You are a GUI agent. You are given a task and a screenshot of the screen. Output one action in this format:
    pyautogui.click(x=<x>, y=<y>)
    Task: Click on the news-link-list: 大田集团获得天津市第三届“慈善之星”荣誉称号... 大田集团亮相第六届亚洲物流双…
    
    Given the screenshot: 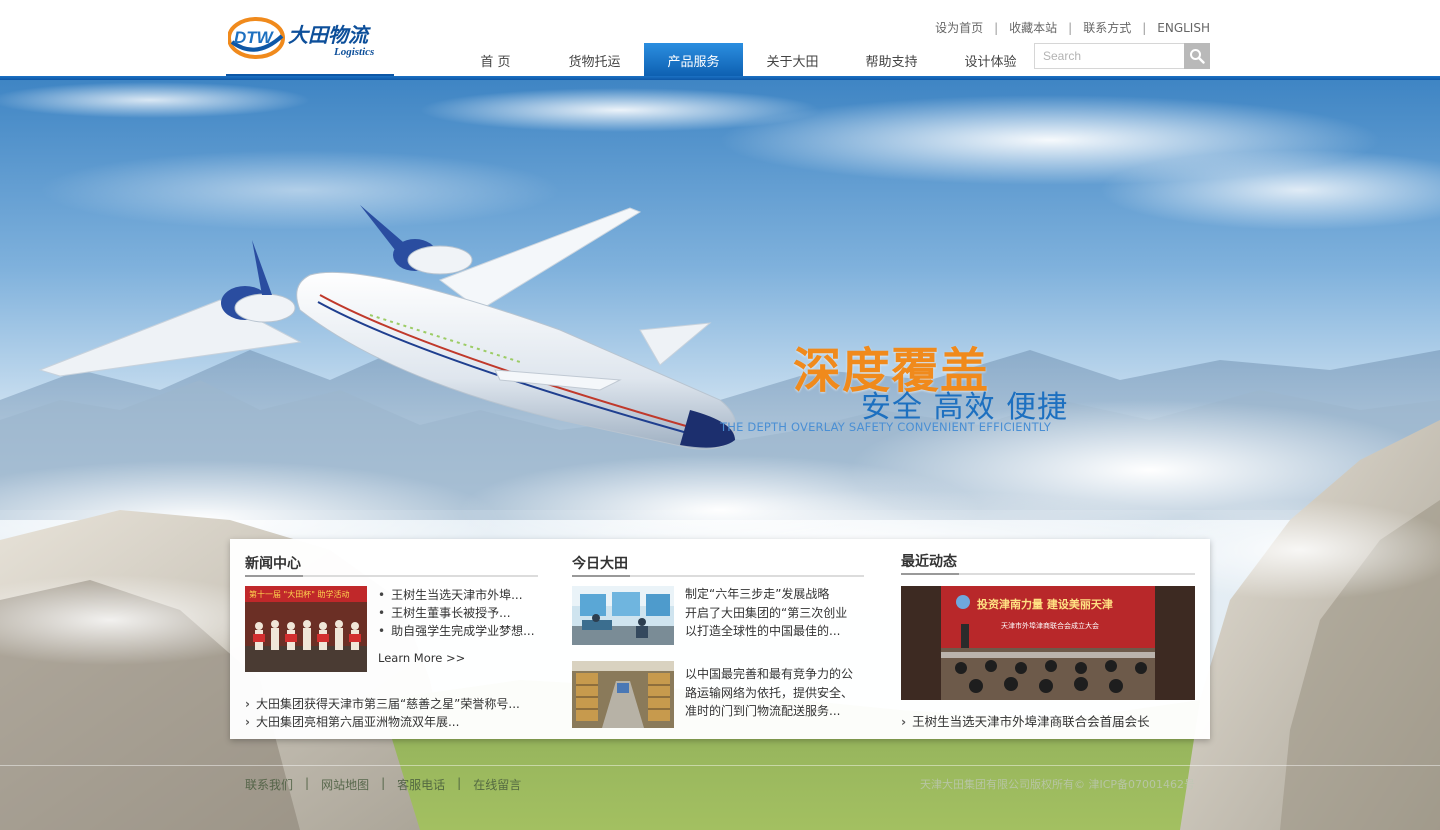 What is the action you would take?
    pyautogui.click(x=382, y=713)
    